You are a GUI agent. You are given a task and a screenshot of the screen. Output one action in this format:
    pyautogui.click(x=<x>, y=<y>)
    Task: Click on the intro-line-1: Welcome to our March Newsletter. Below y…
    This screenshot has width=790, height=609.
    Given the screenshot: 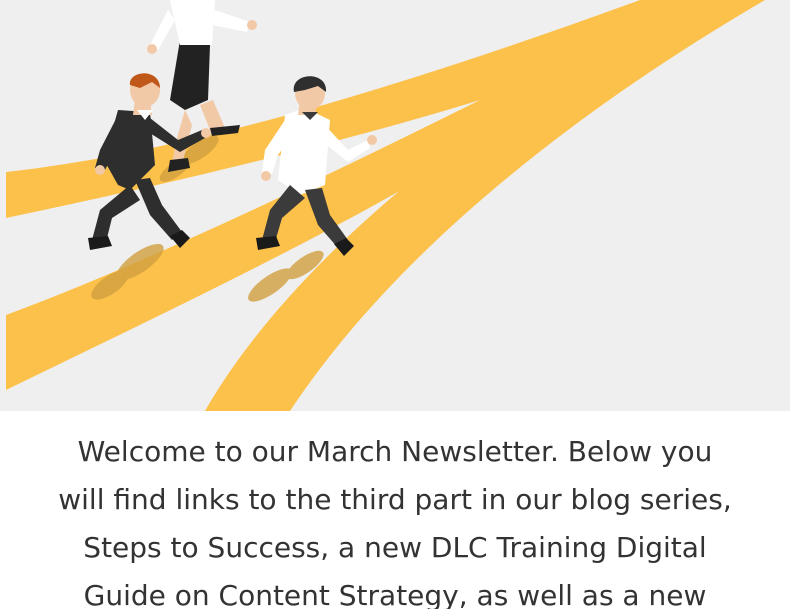 What is the action you would take?
    pyautogui.click(x=395, y=451)
    